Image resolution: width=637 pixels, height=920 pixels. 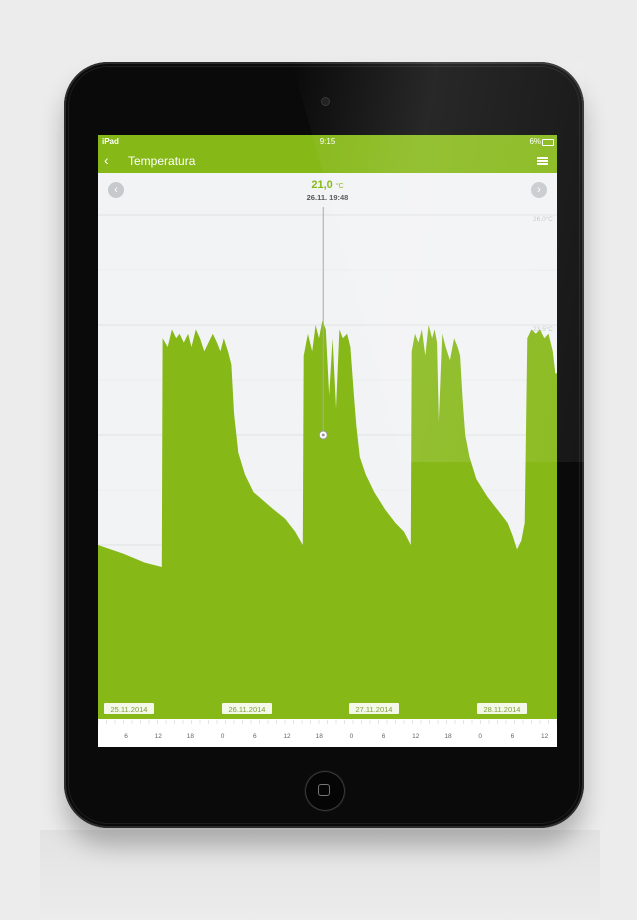 What do you see at coordinates (322, 185) in the screenshot?
I see `reading-value: 21,0` at bounding box center [322, 185].